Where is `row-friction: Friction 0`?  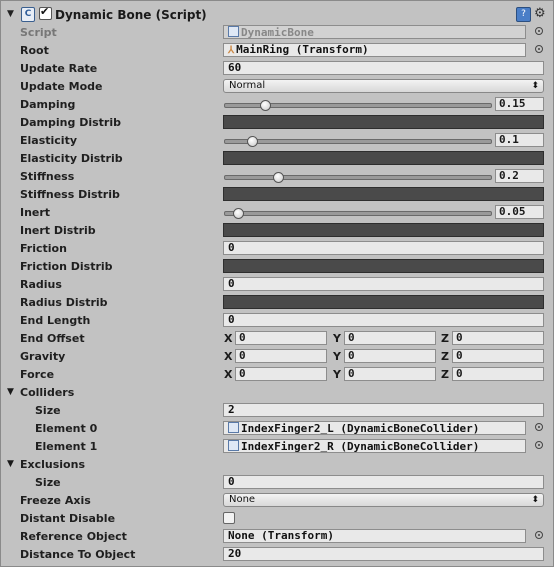 row-friction: Friction 0 is located at coordinates (277, 249).